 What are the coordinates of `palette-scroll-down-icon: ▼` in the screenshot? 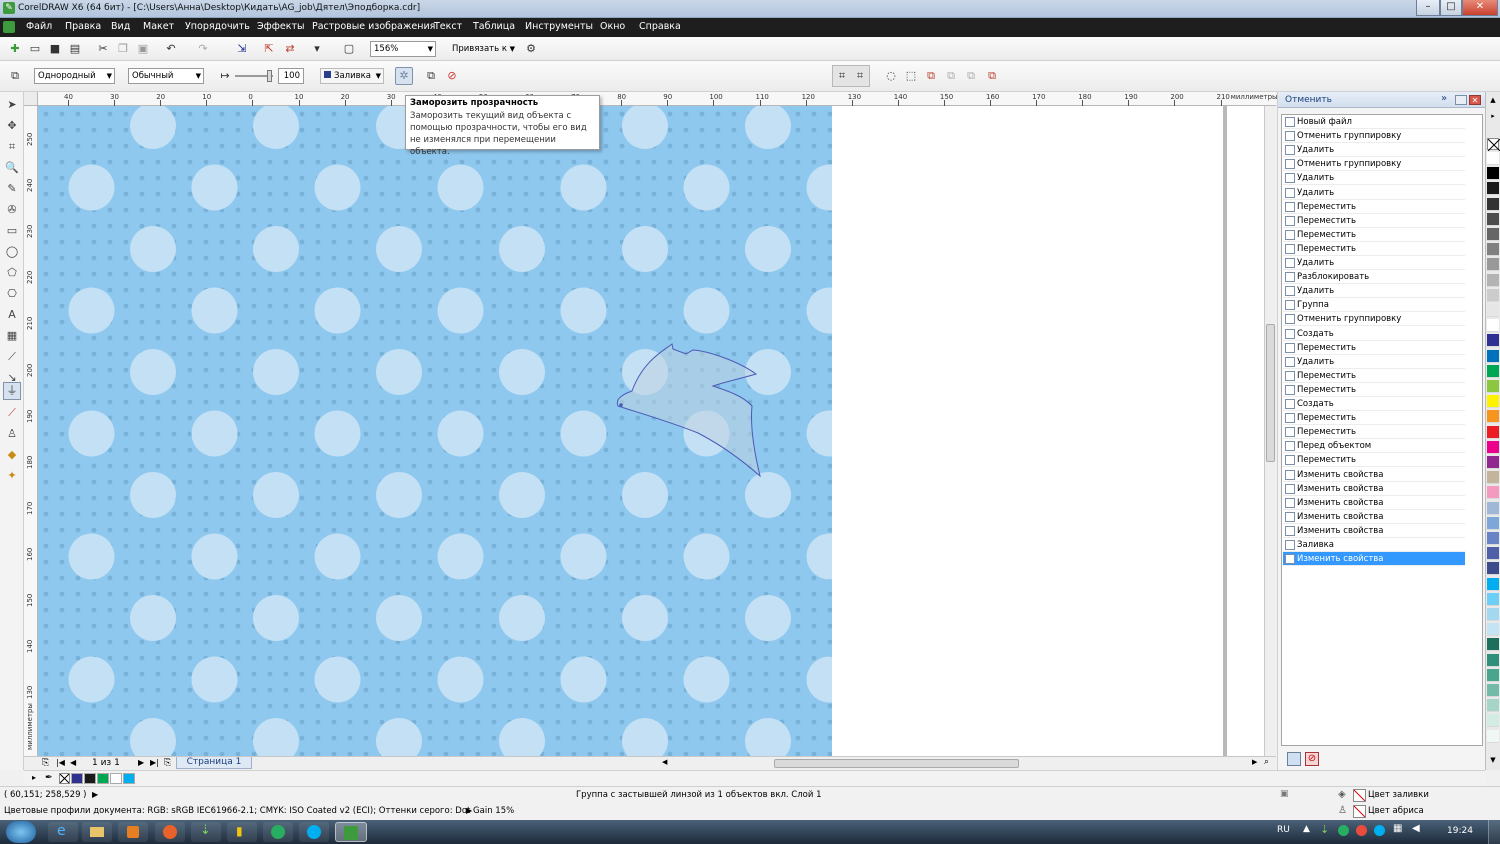 It's located at (1493, 761).